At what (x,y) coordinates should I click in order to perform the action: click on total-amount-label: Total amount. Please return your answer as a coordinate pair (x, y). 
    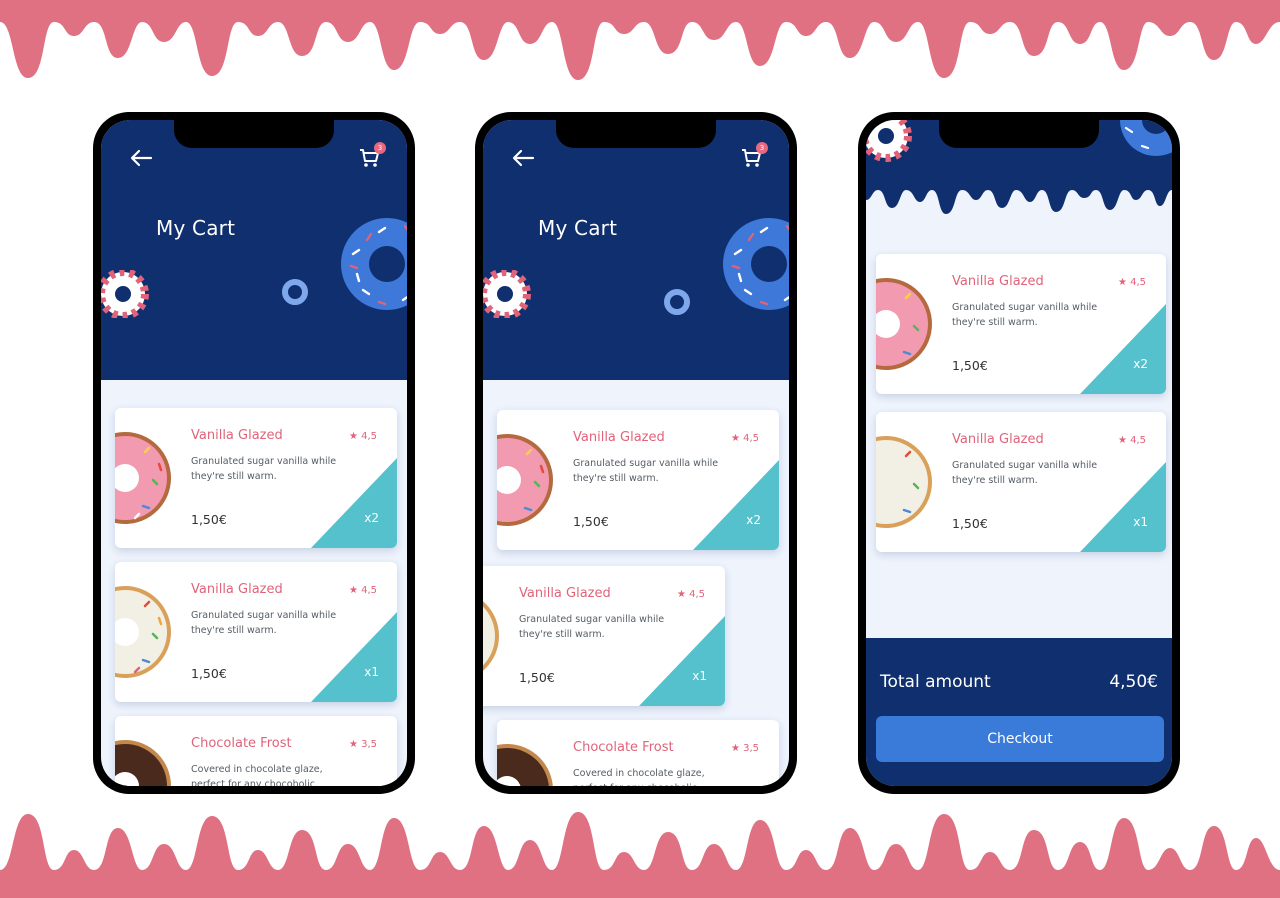
    Looking at the image, I should click on (935, 682).